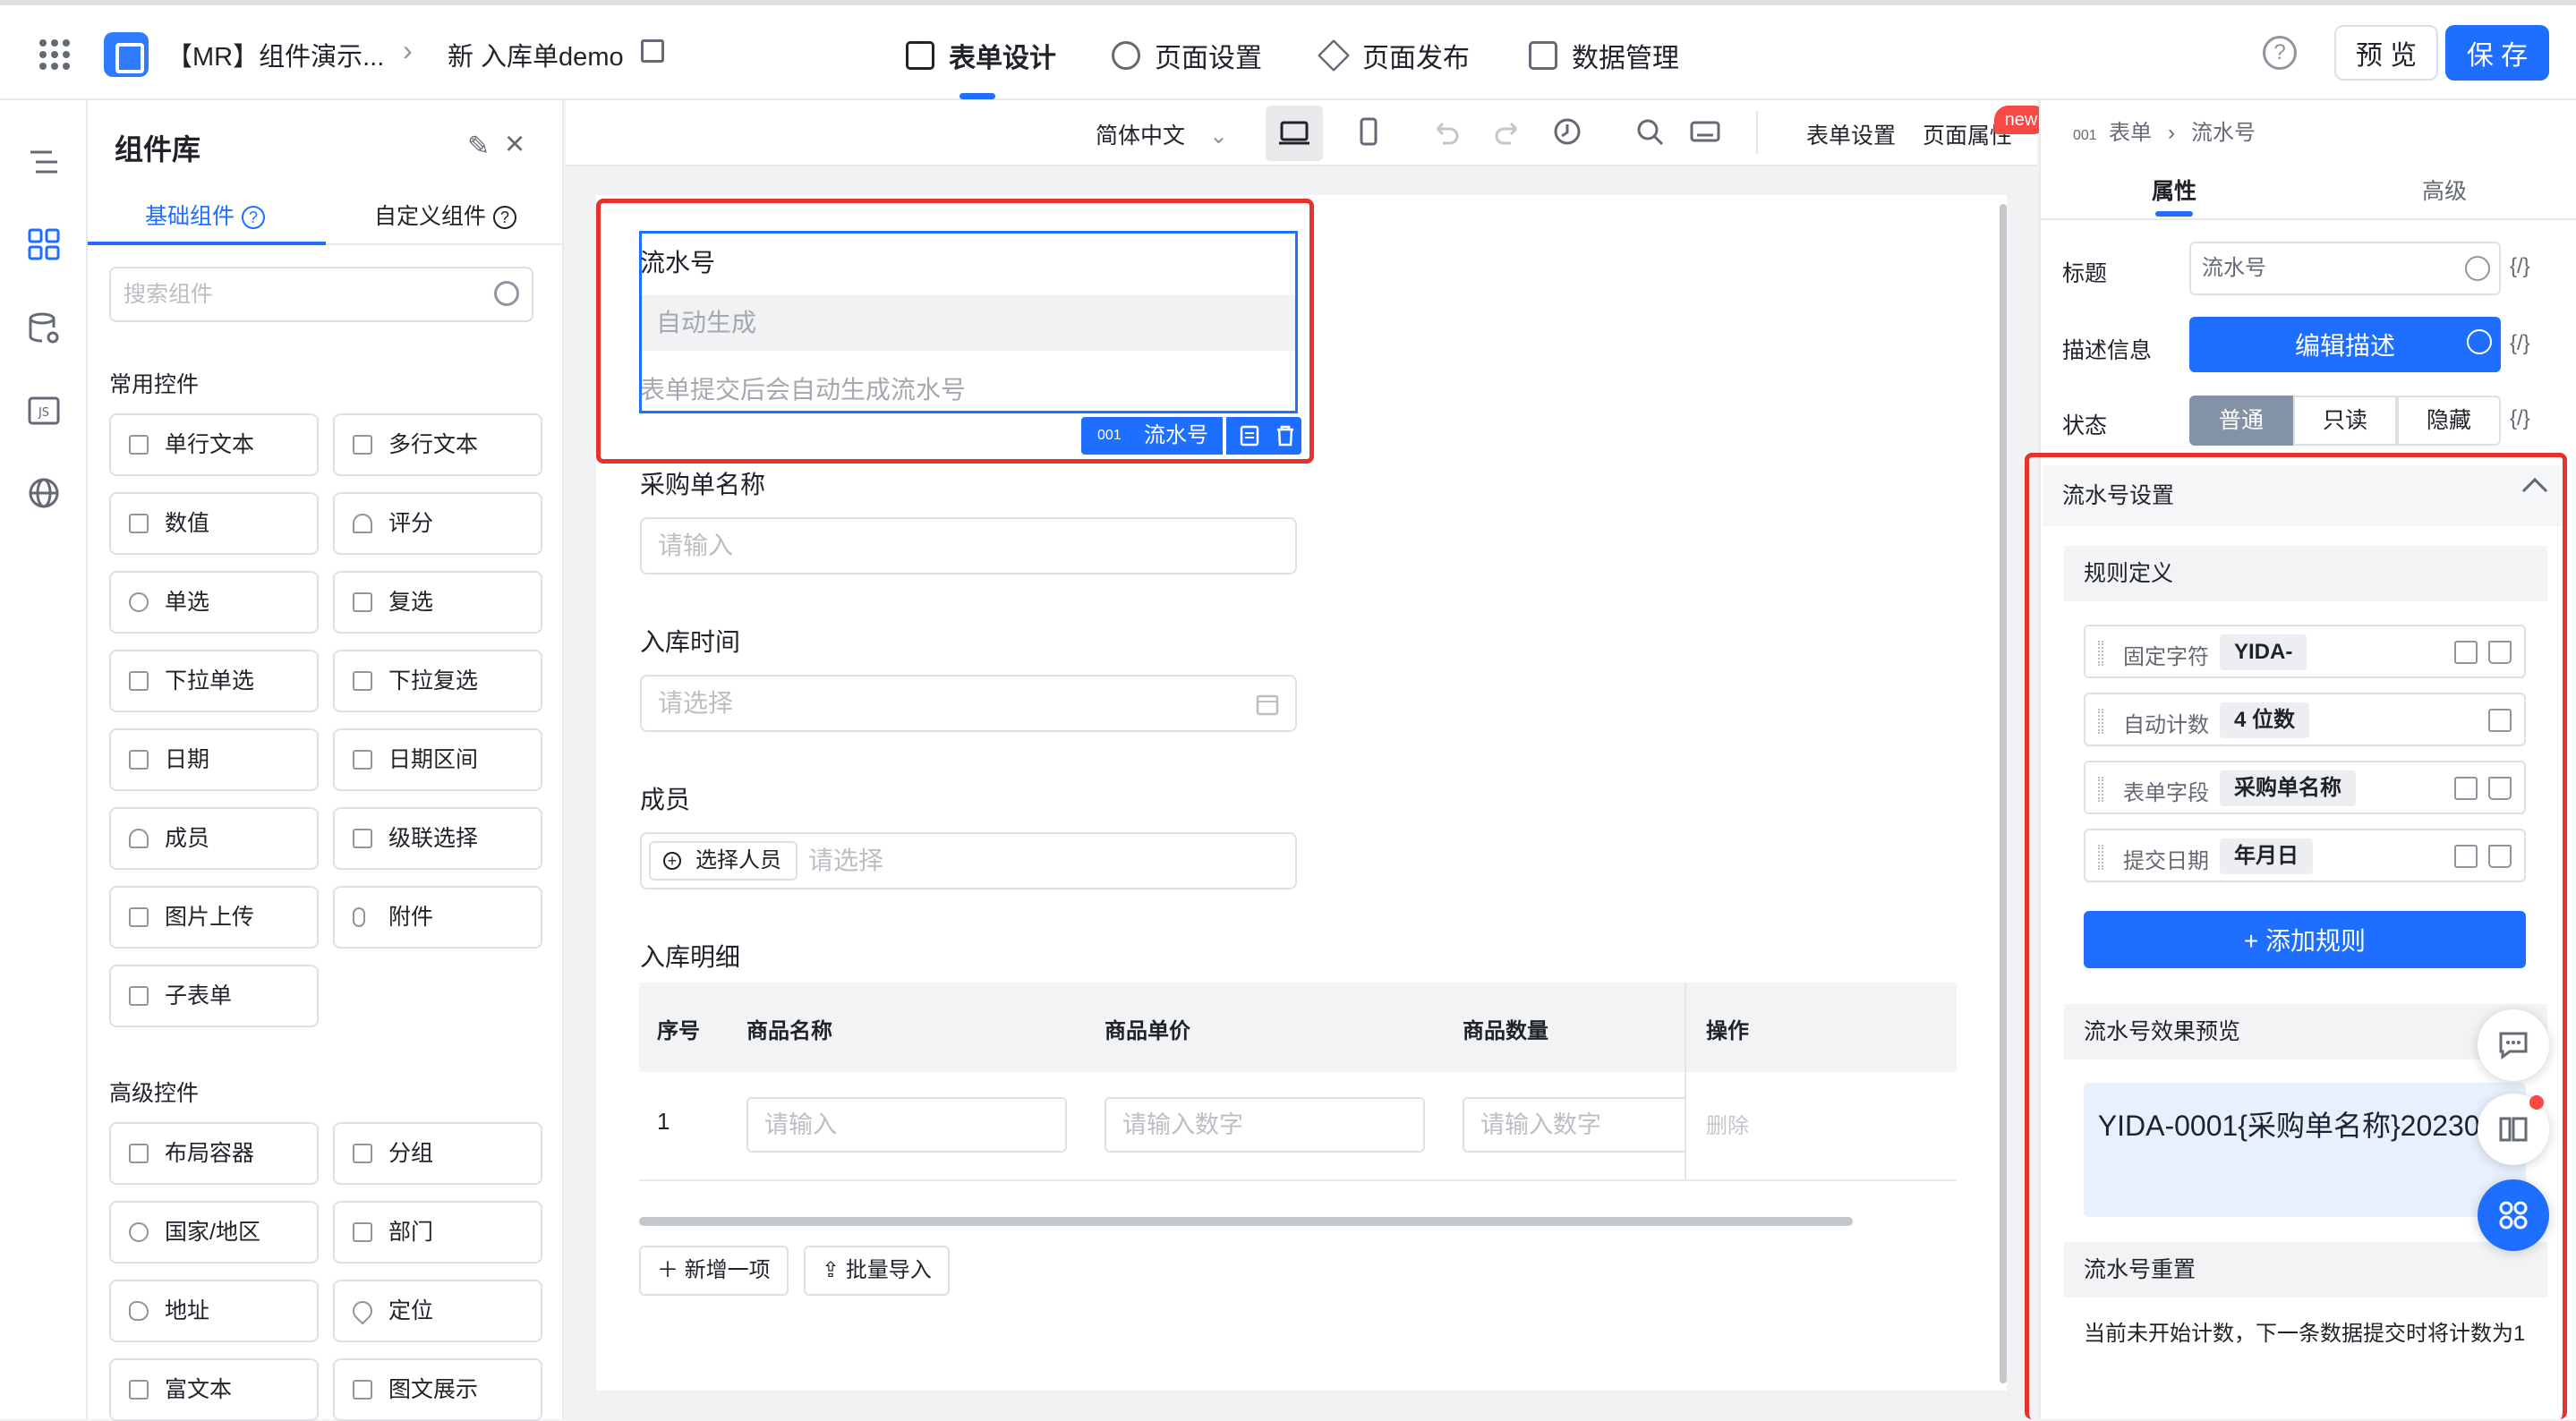 The image size is (2576, 1421). I want to click on plus-icon: ＋, so click(671, 1270).